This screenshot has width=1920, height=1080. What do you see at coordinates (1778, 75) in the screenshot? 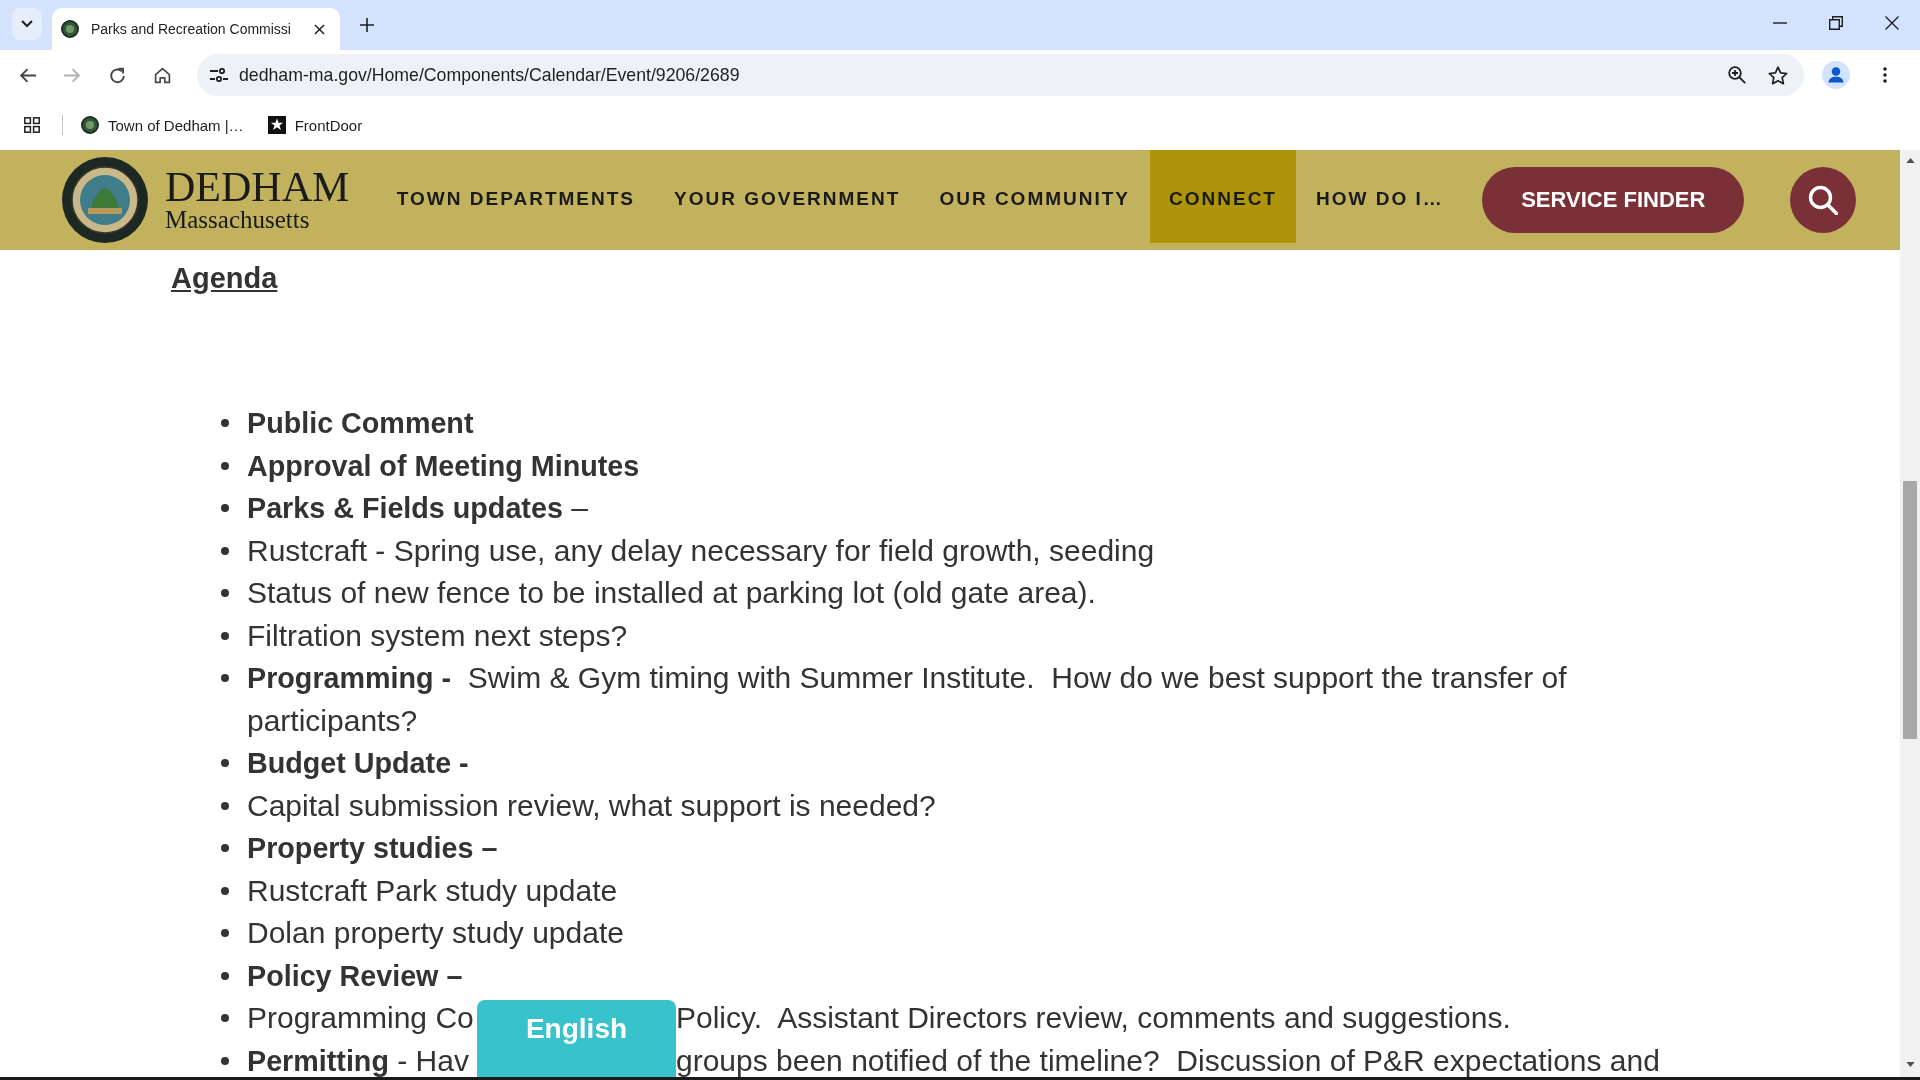
I see `star-icon` at bounding box center [1778, 75].